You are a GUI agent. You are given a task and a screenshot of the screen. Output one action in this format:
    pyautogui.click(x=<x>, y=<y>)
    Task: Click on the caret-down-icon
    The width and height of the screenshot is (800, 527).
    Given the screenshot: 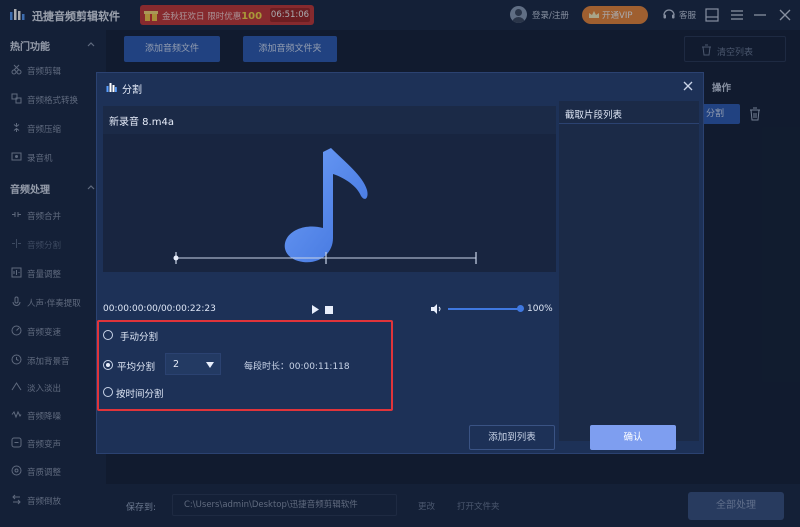 What is the action you would take?
    pyautogui.click(x=210, y=365)
    